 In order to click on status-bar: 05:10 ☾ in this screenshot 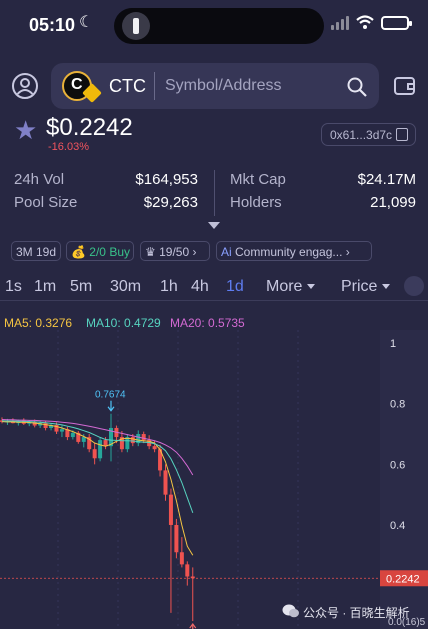, I will do `click(214, 27)`.